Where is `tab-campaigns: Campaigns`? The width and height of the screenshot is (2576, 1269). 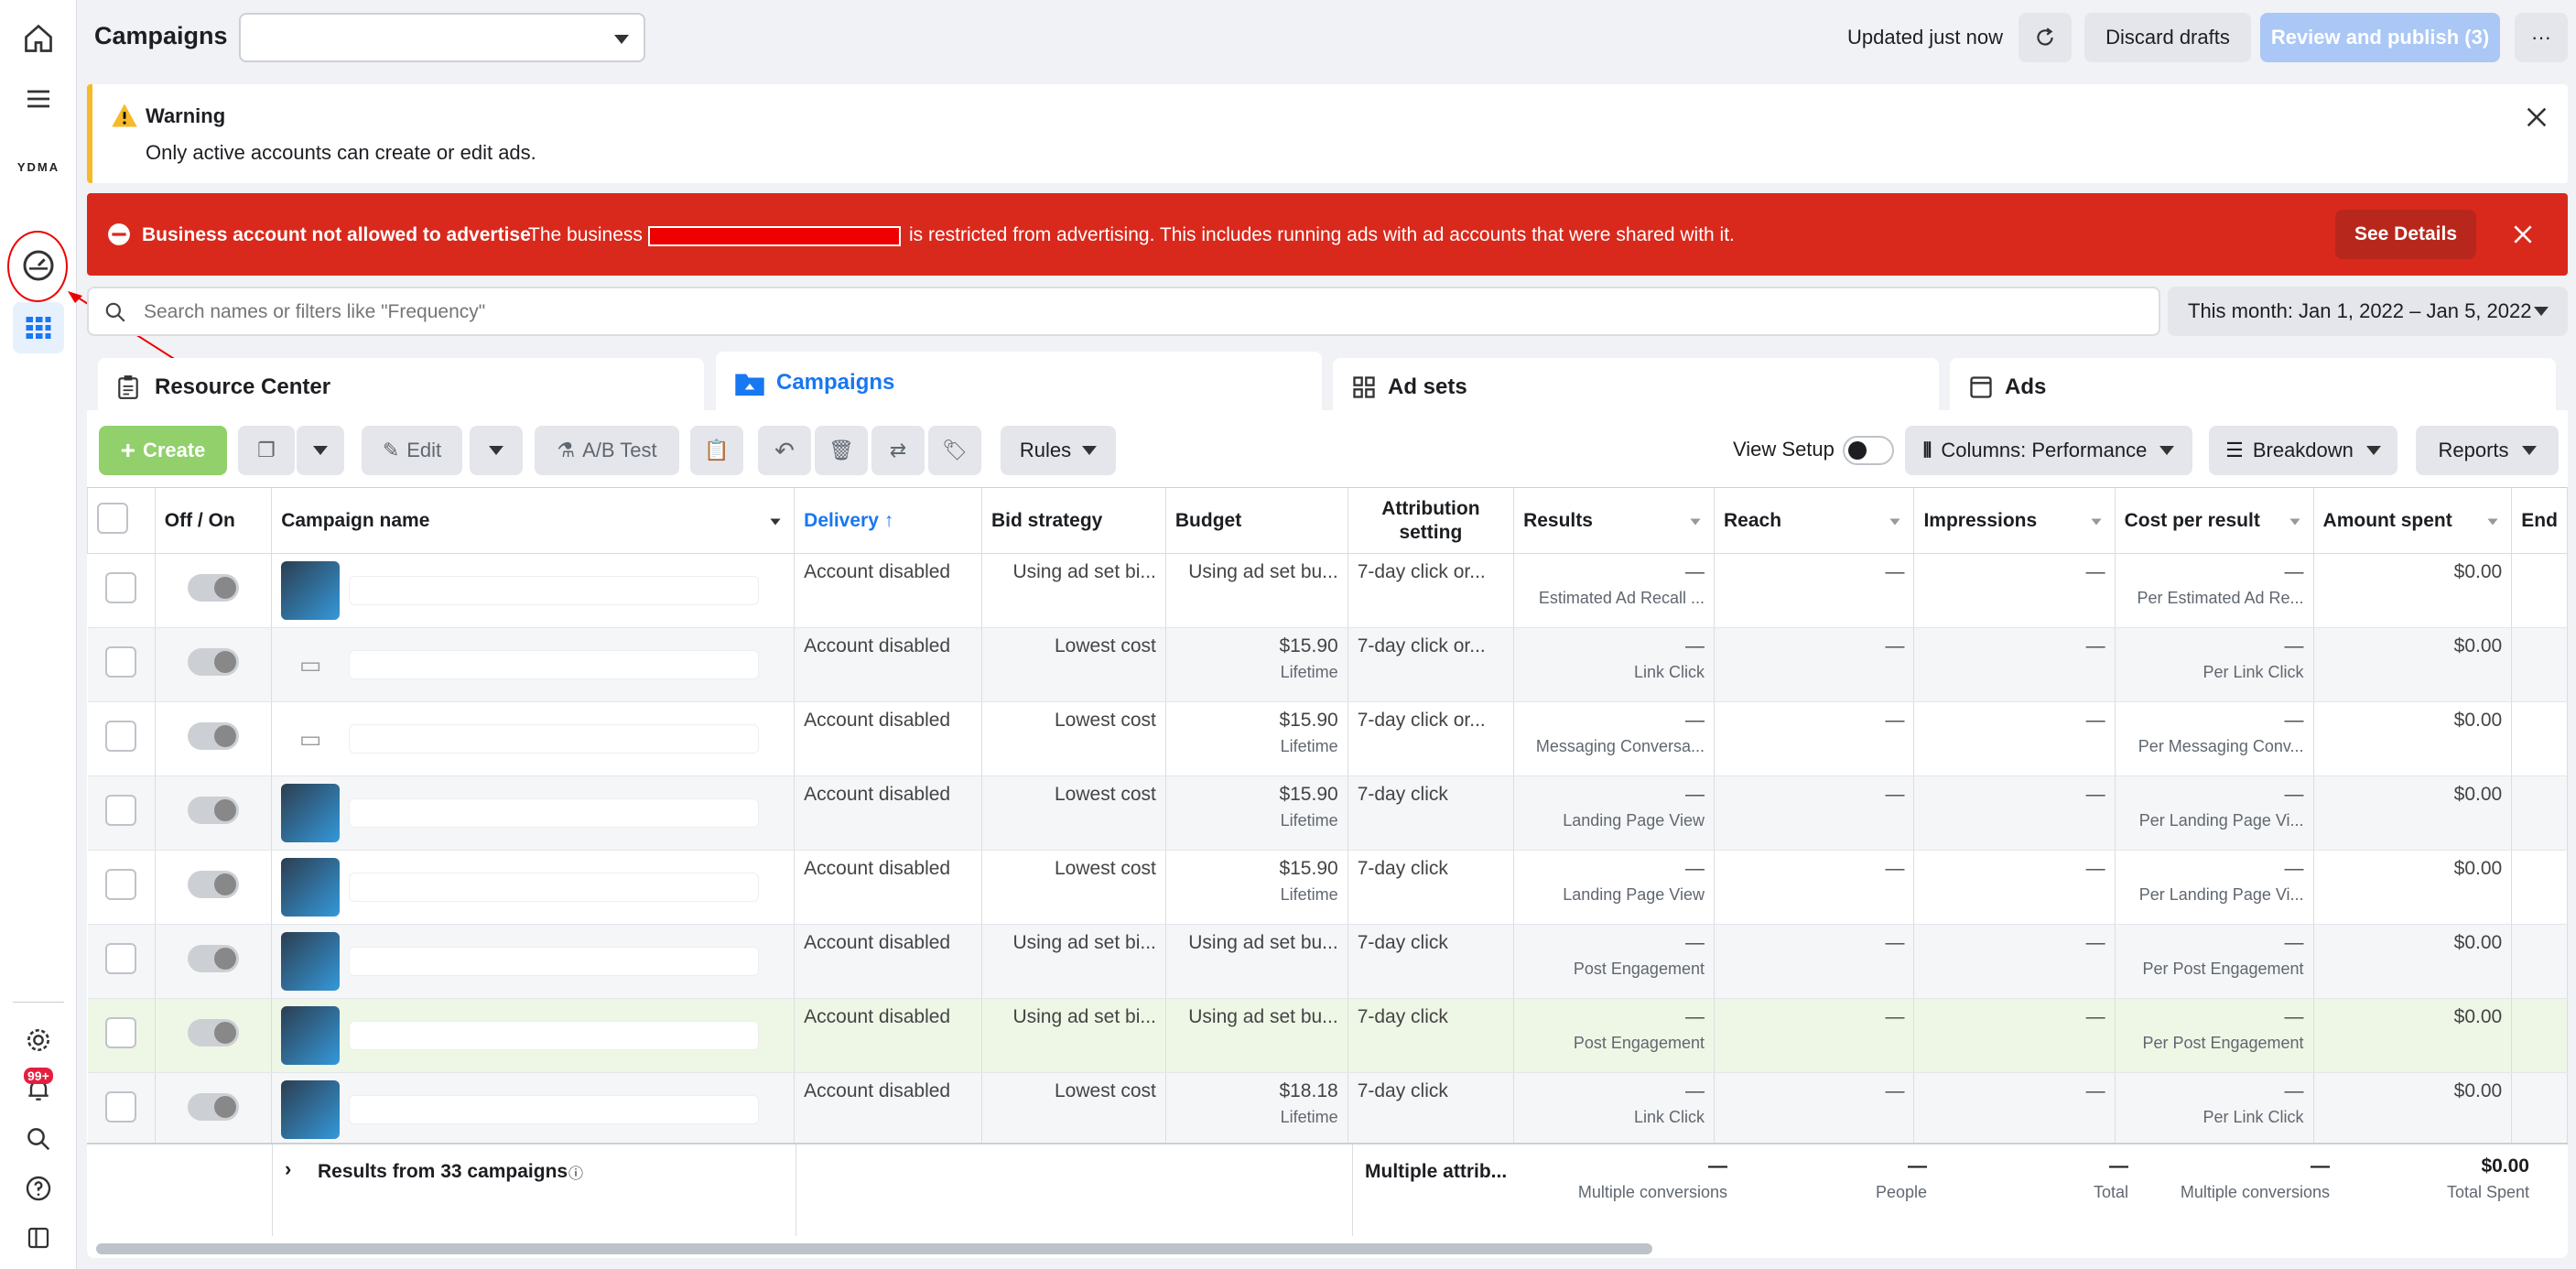
tab-campaigns: Campaigns is located at coordinates (1019, 382).